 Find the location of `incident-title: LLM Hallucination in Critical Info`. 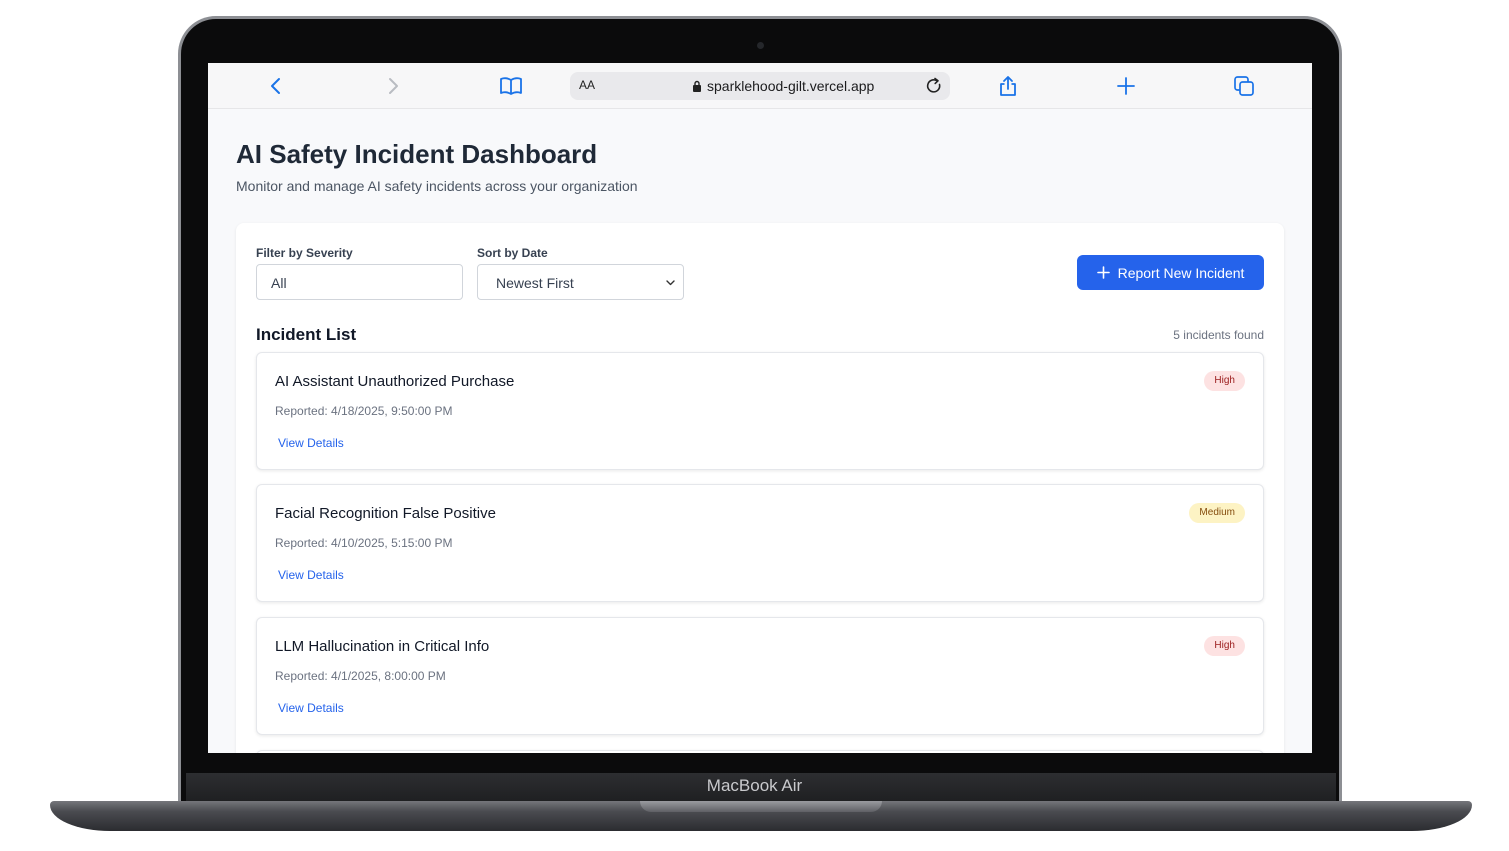

incident-title: LLM Hallucination in Critical Info is located at coordinates (382, 646).